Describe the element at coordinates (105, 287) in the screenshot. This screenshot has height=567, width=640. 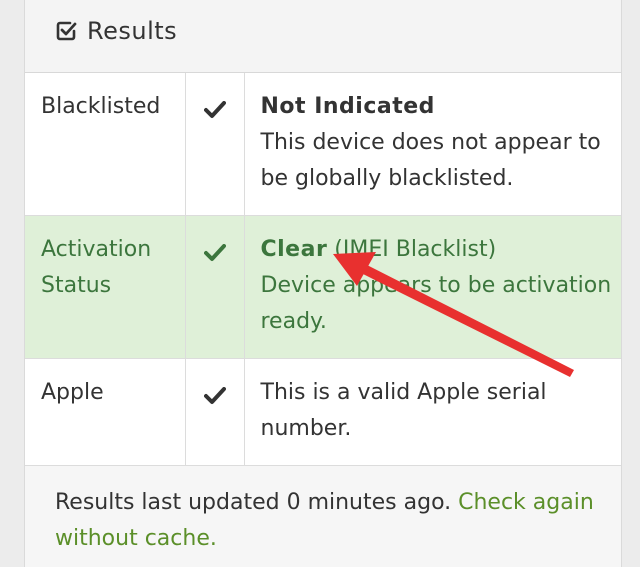
I see `result-label: Activation Status` at that location.